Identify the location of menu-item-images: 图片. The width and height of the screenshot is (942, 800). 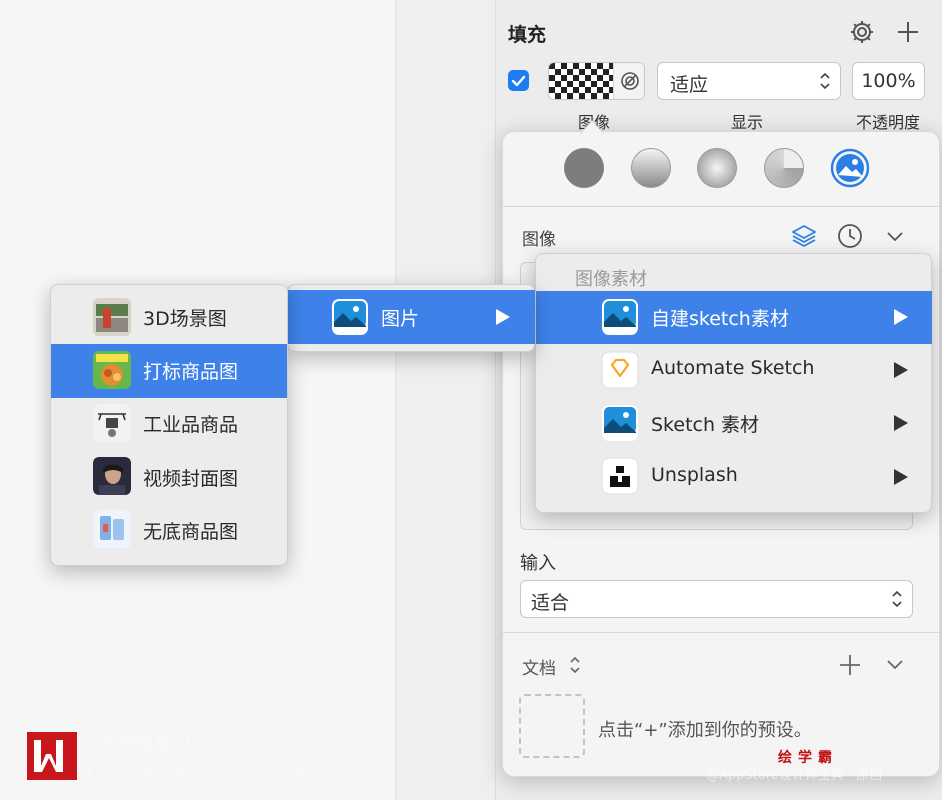
(400, 317).